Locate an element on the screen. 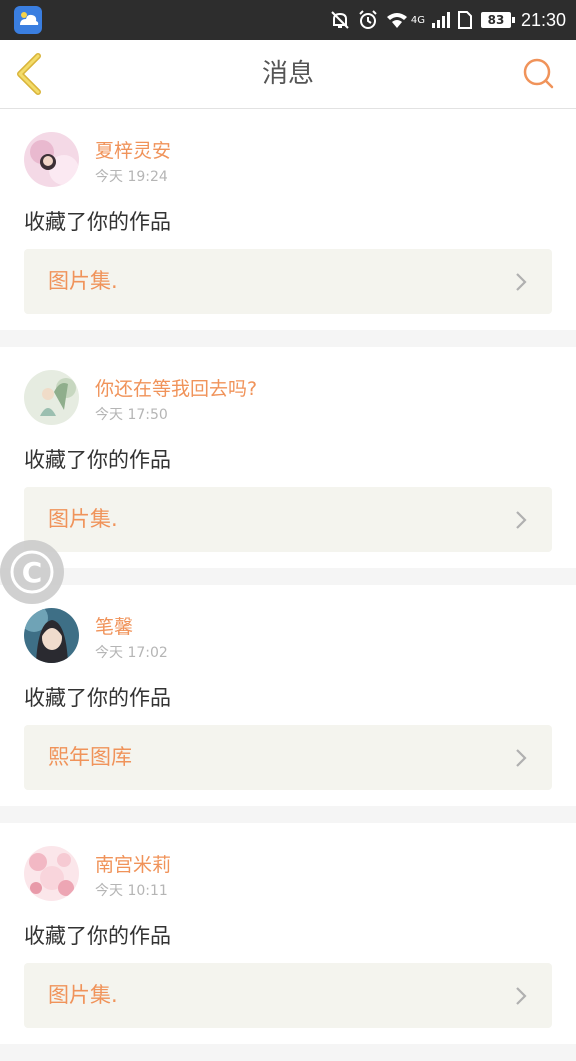 The width and height of the screenshot is (576, 1061). username: 笔馨 is located at coordinates (114, 625).